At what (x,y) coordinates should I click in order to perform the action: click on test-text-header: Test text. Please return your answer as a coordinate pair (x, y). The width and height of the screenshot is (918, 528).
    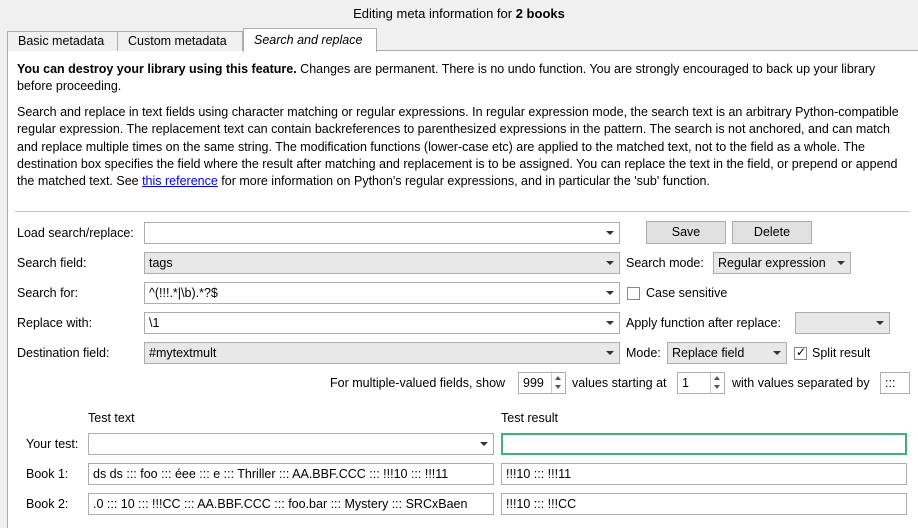
    Looking at the image, I should click on (111, 418).